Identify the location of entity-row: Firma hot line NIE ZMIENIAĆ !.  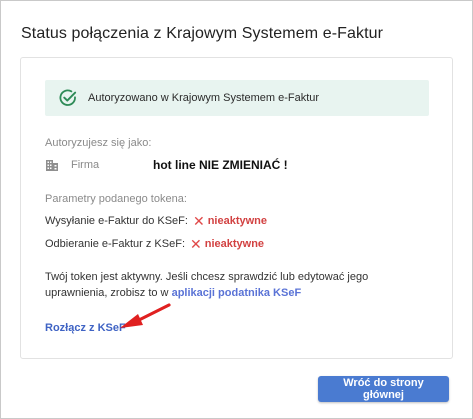
(166, 165).